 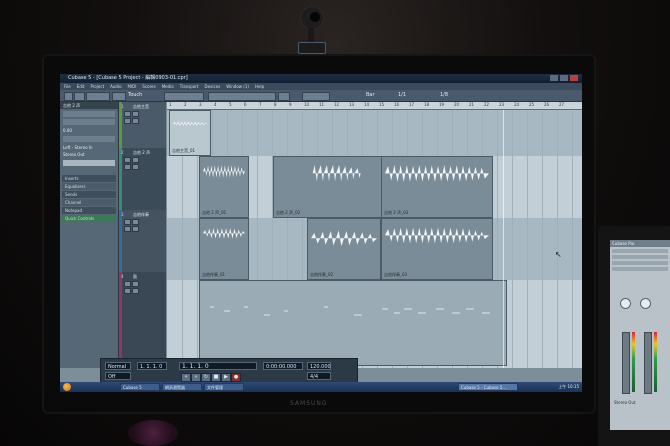 I want to click on stop-button: ■, so click(x=216, y=377).